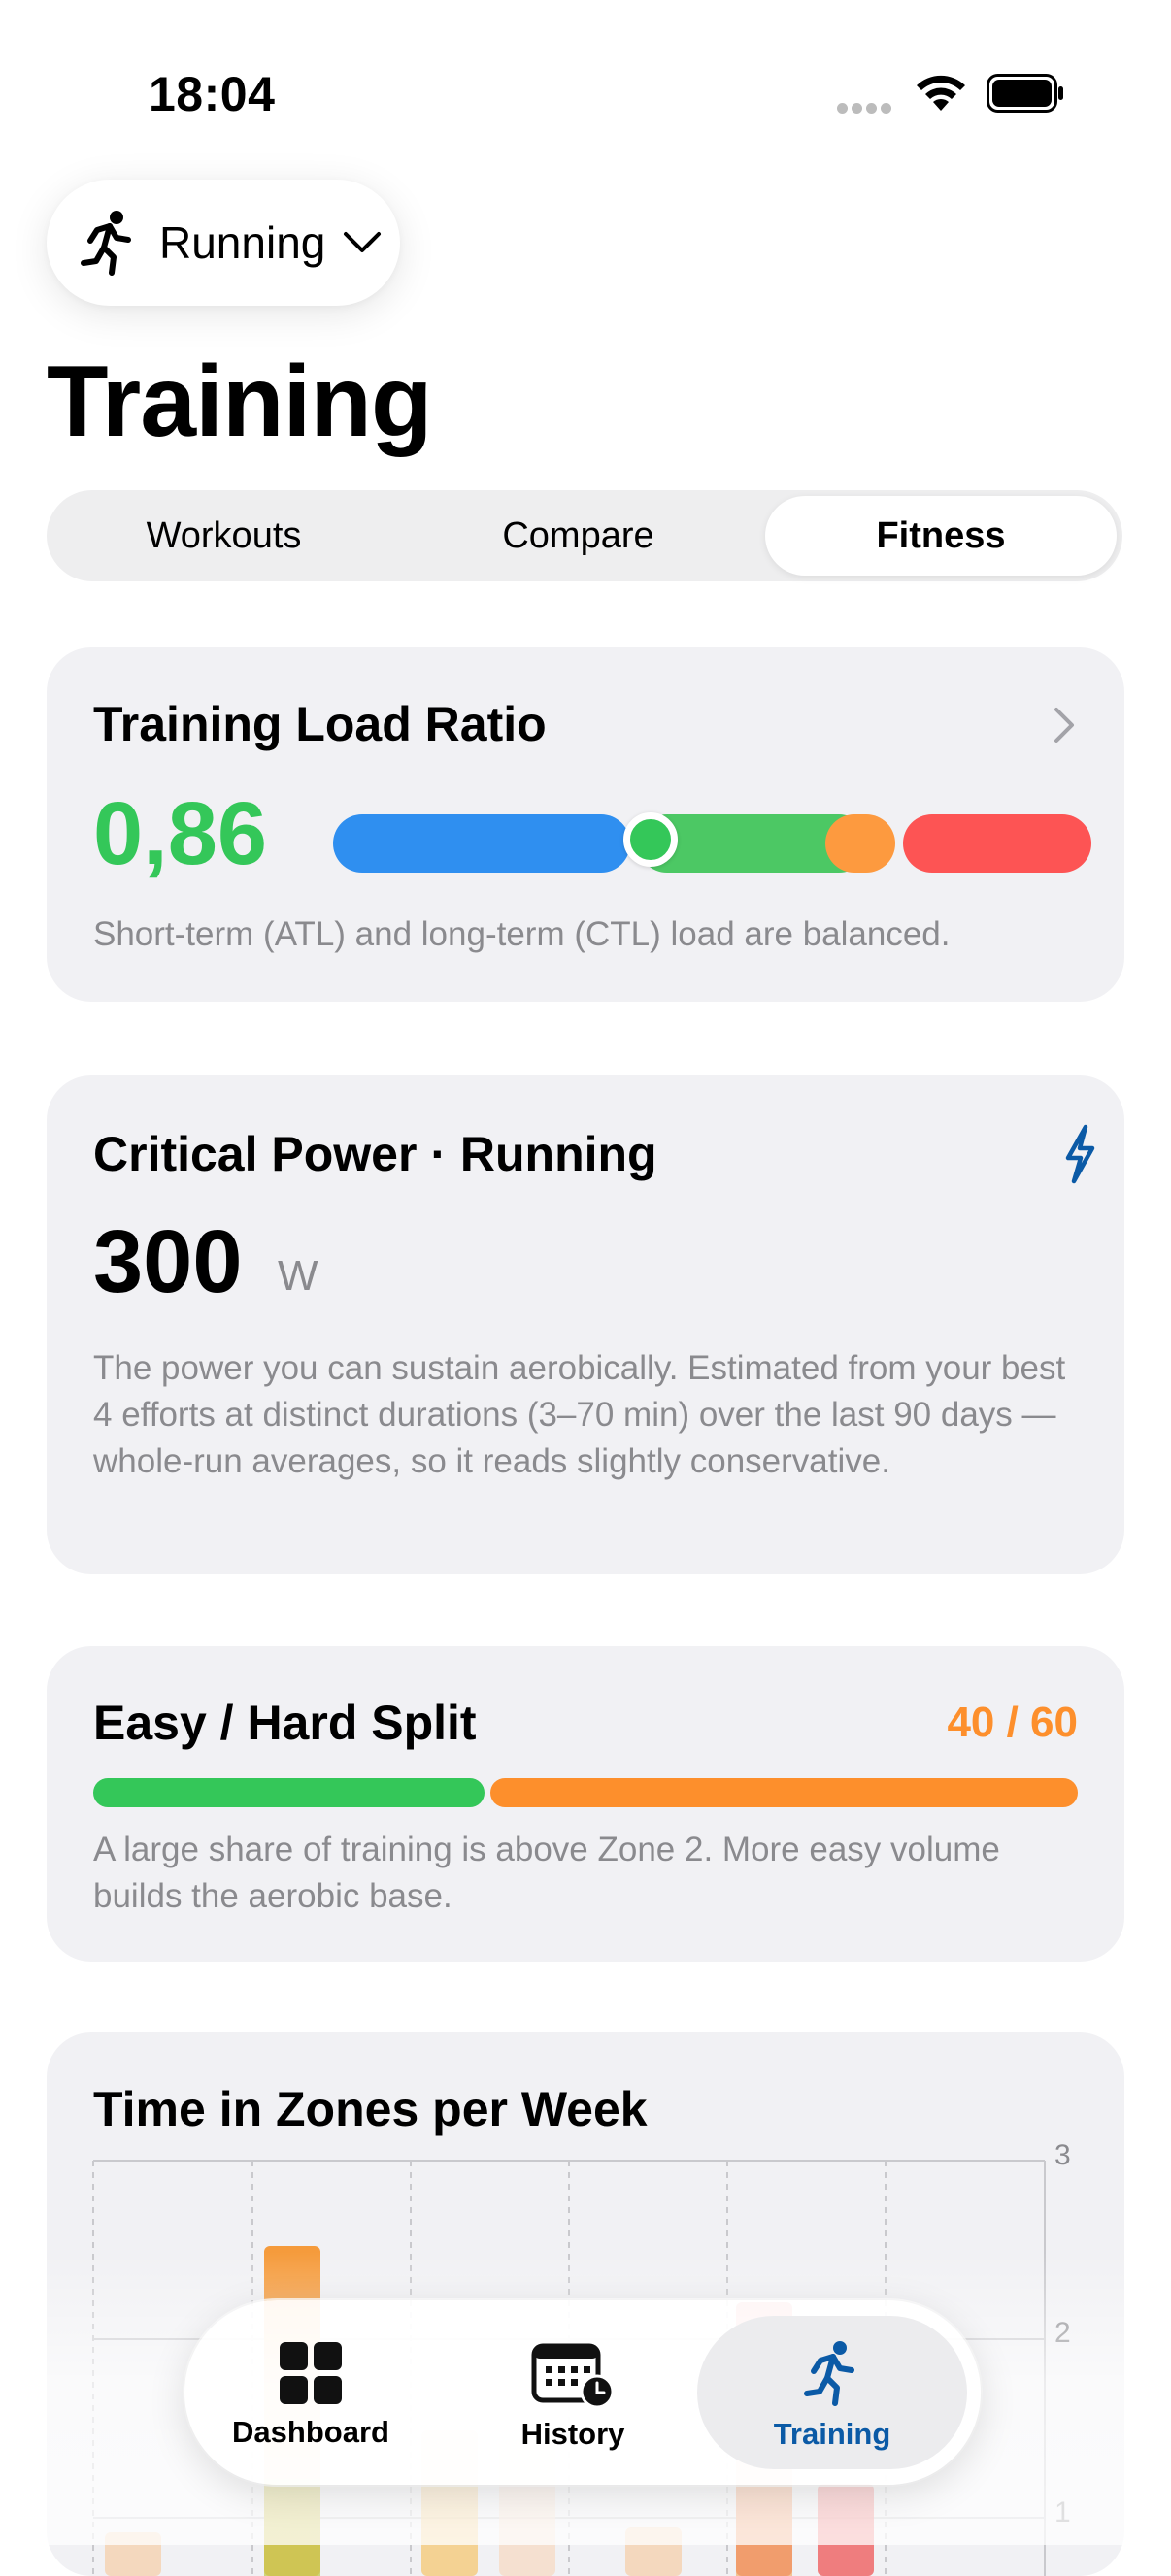 Image resolution: width=1171 pixels, height=2576 pixels. I want to click on easy-hard-title: Easy / Hard Split, so click(285, 1723).